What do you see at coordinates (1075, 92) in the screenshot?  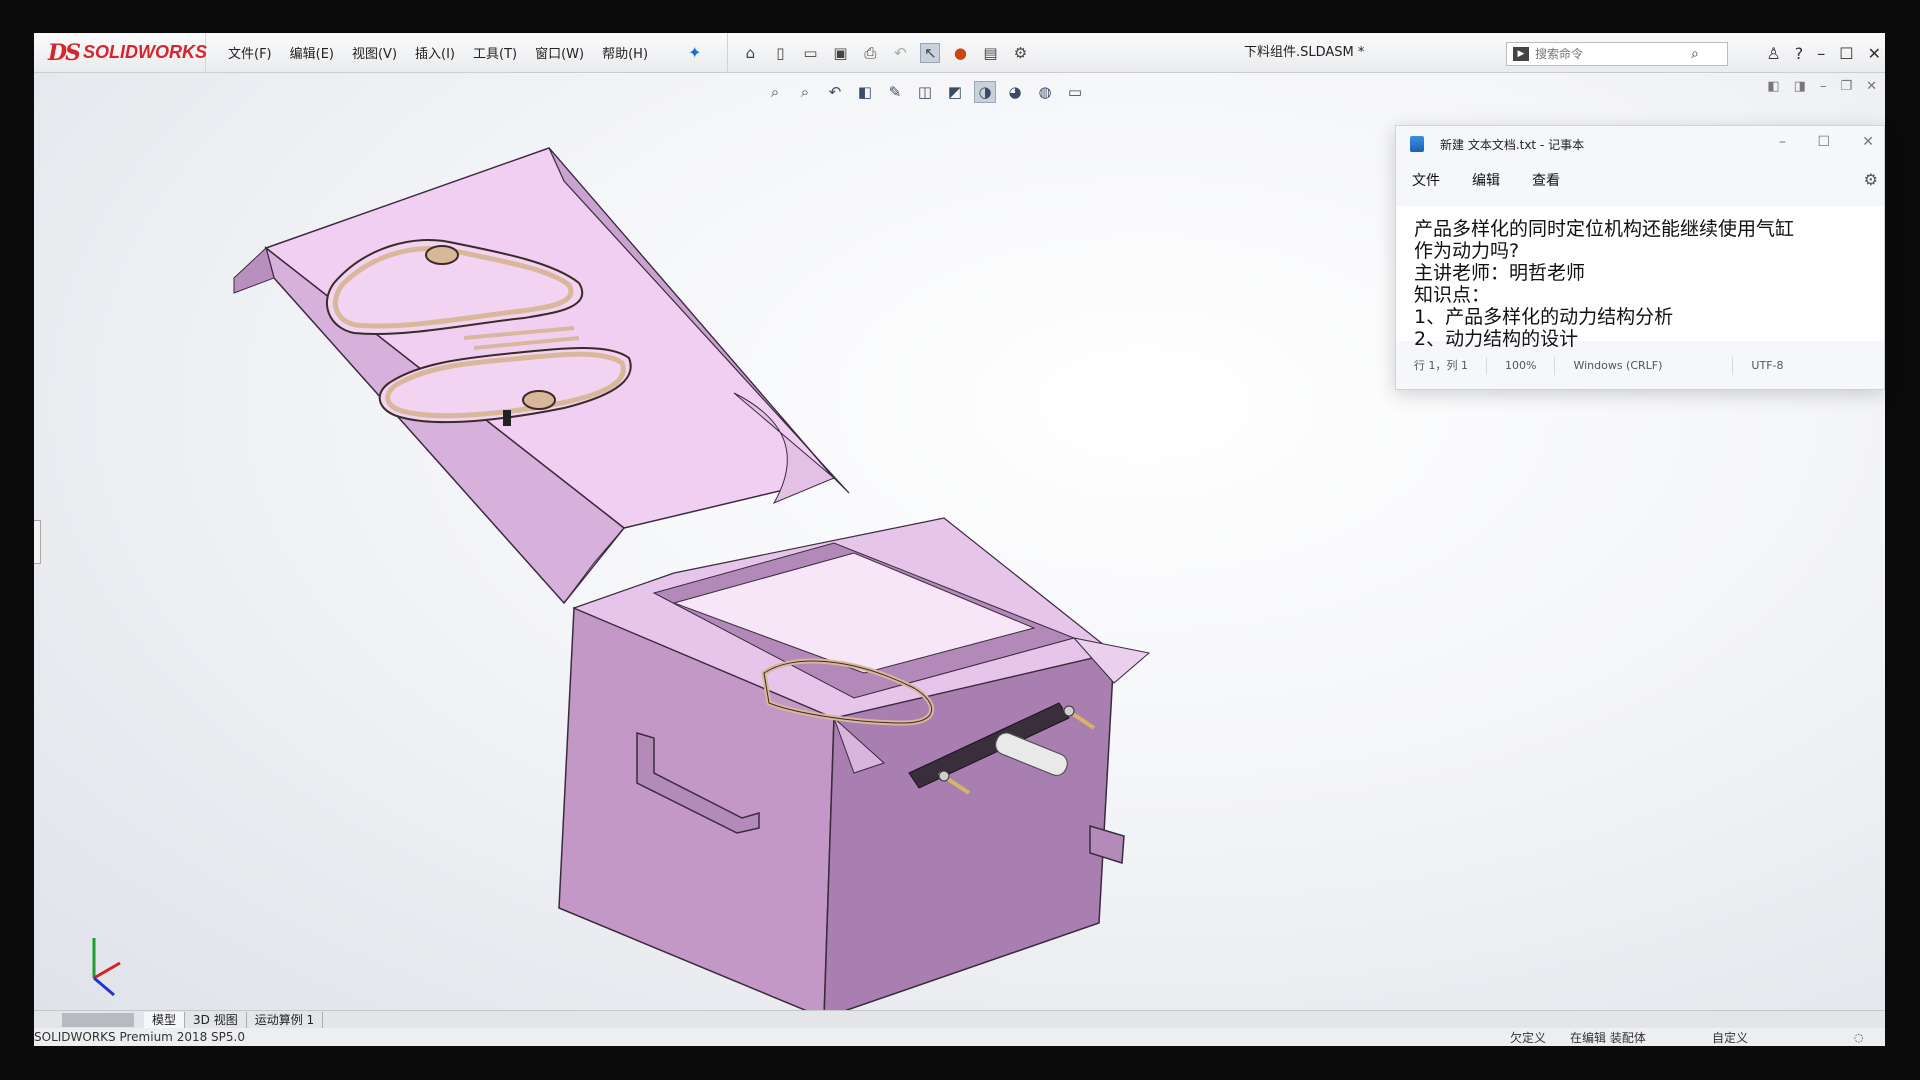 I see `view-settings-icon: ▭` at bounding box center [1075, 92].